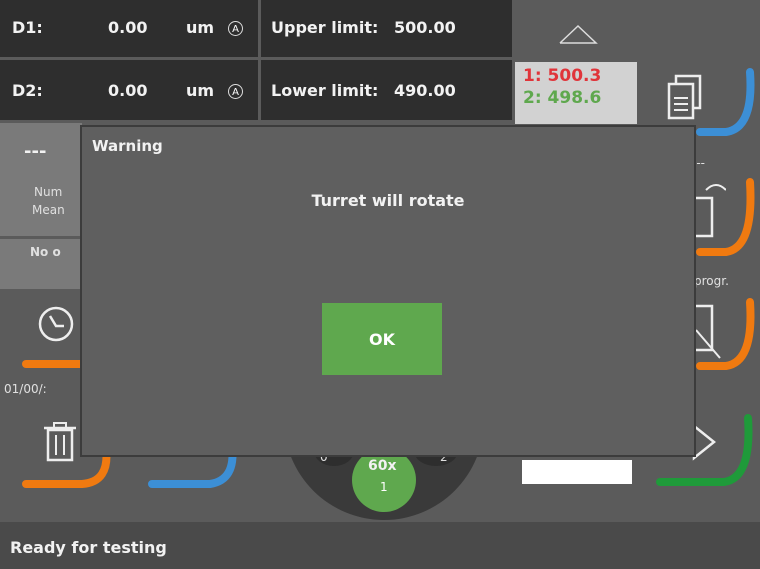 The image size is (760, 569). I want to click on d1-value: 0.00, so click(128, 27).